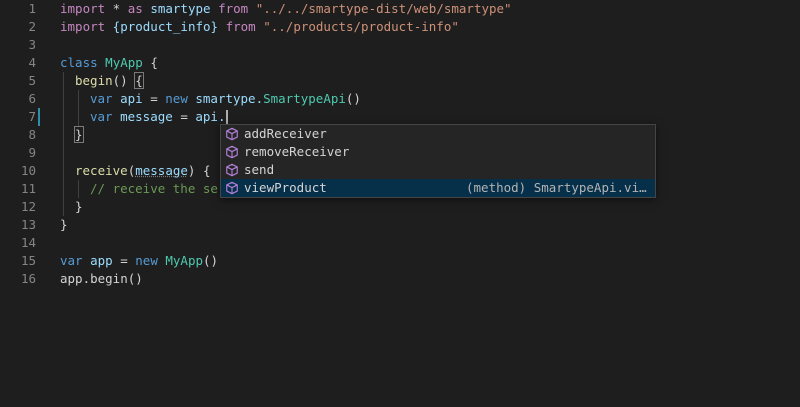 This screenshot has height=407, width=800. I want to click on line-number-gutter: 1 2 3 4 5 6 7 8 9 10 11 12 13 14 15 16, so click(22, 203).